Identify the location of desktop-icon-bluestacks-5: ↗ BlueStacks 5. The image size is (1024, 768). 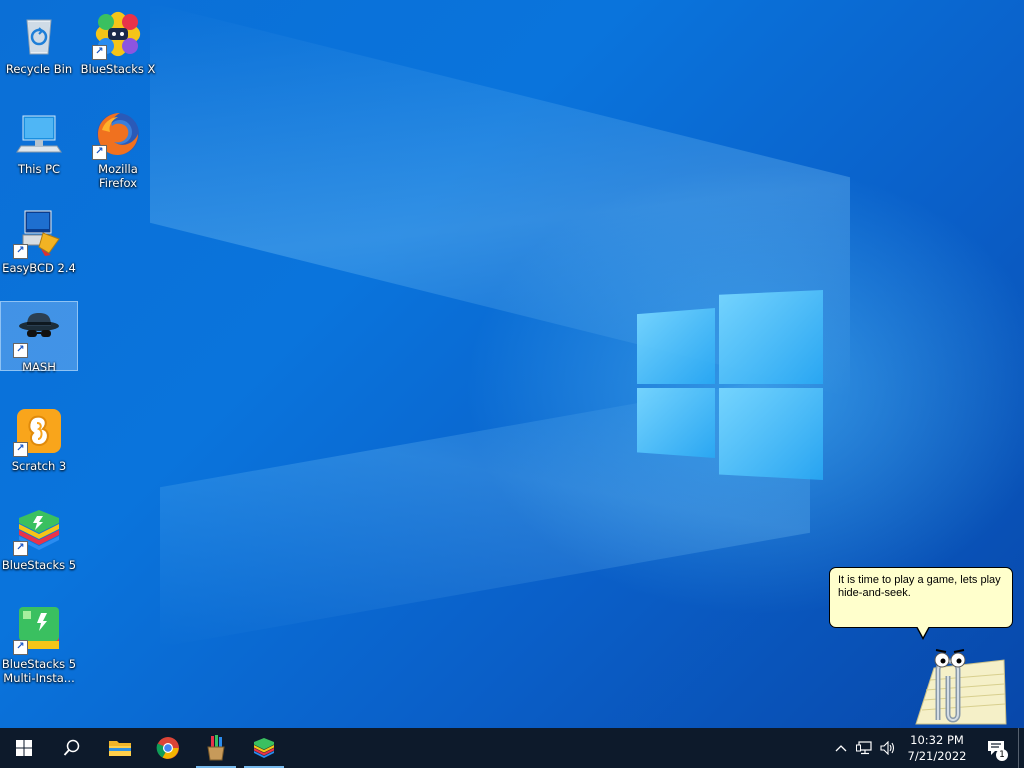
(39, 536).